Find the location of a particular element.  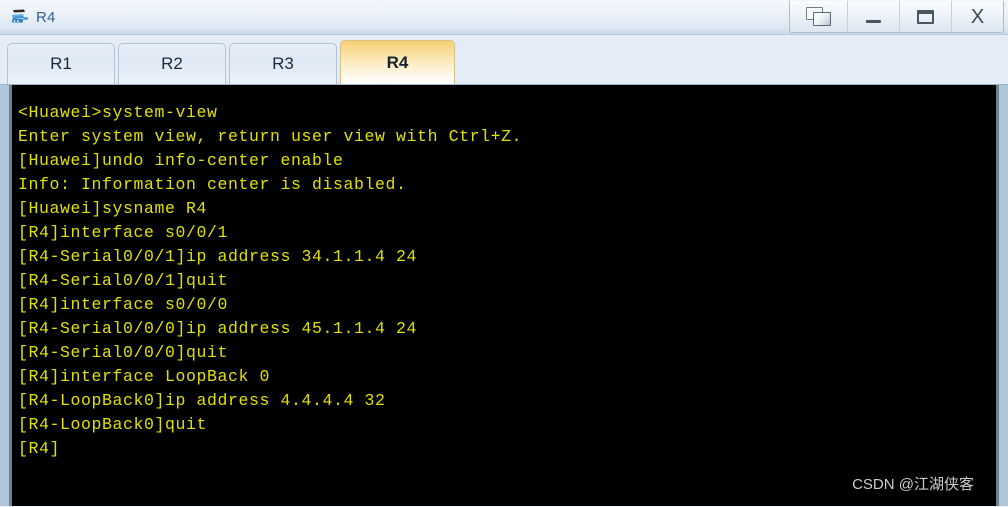

tab-label: R3 is located at coordinates (283, 63).